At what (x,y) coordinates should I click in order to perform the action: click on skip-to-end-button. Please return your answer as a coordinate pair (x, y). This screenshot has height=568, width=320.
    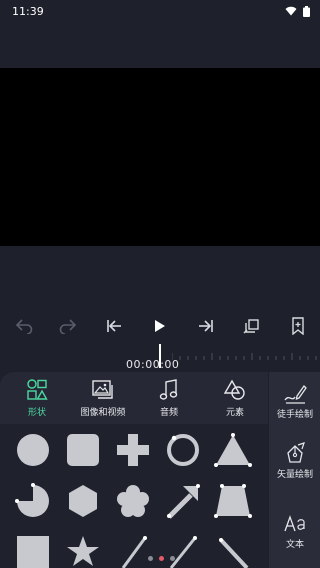
    Looking at the image, I should click on (206, 326).